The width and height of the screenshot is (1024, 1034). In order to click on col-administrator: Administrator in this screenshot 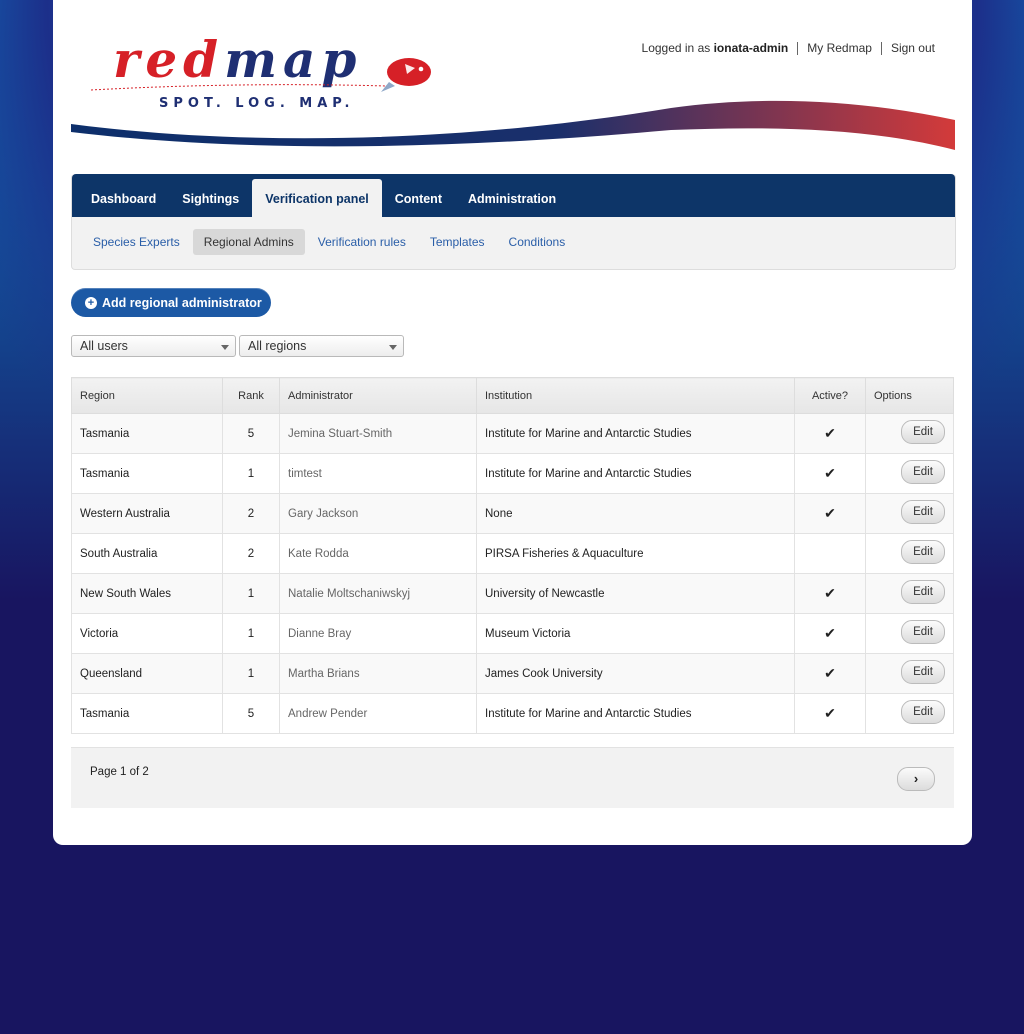, I will do `click(378, 395)`.